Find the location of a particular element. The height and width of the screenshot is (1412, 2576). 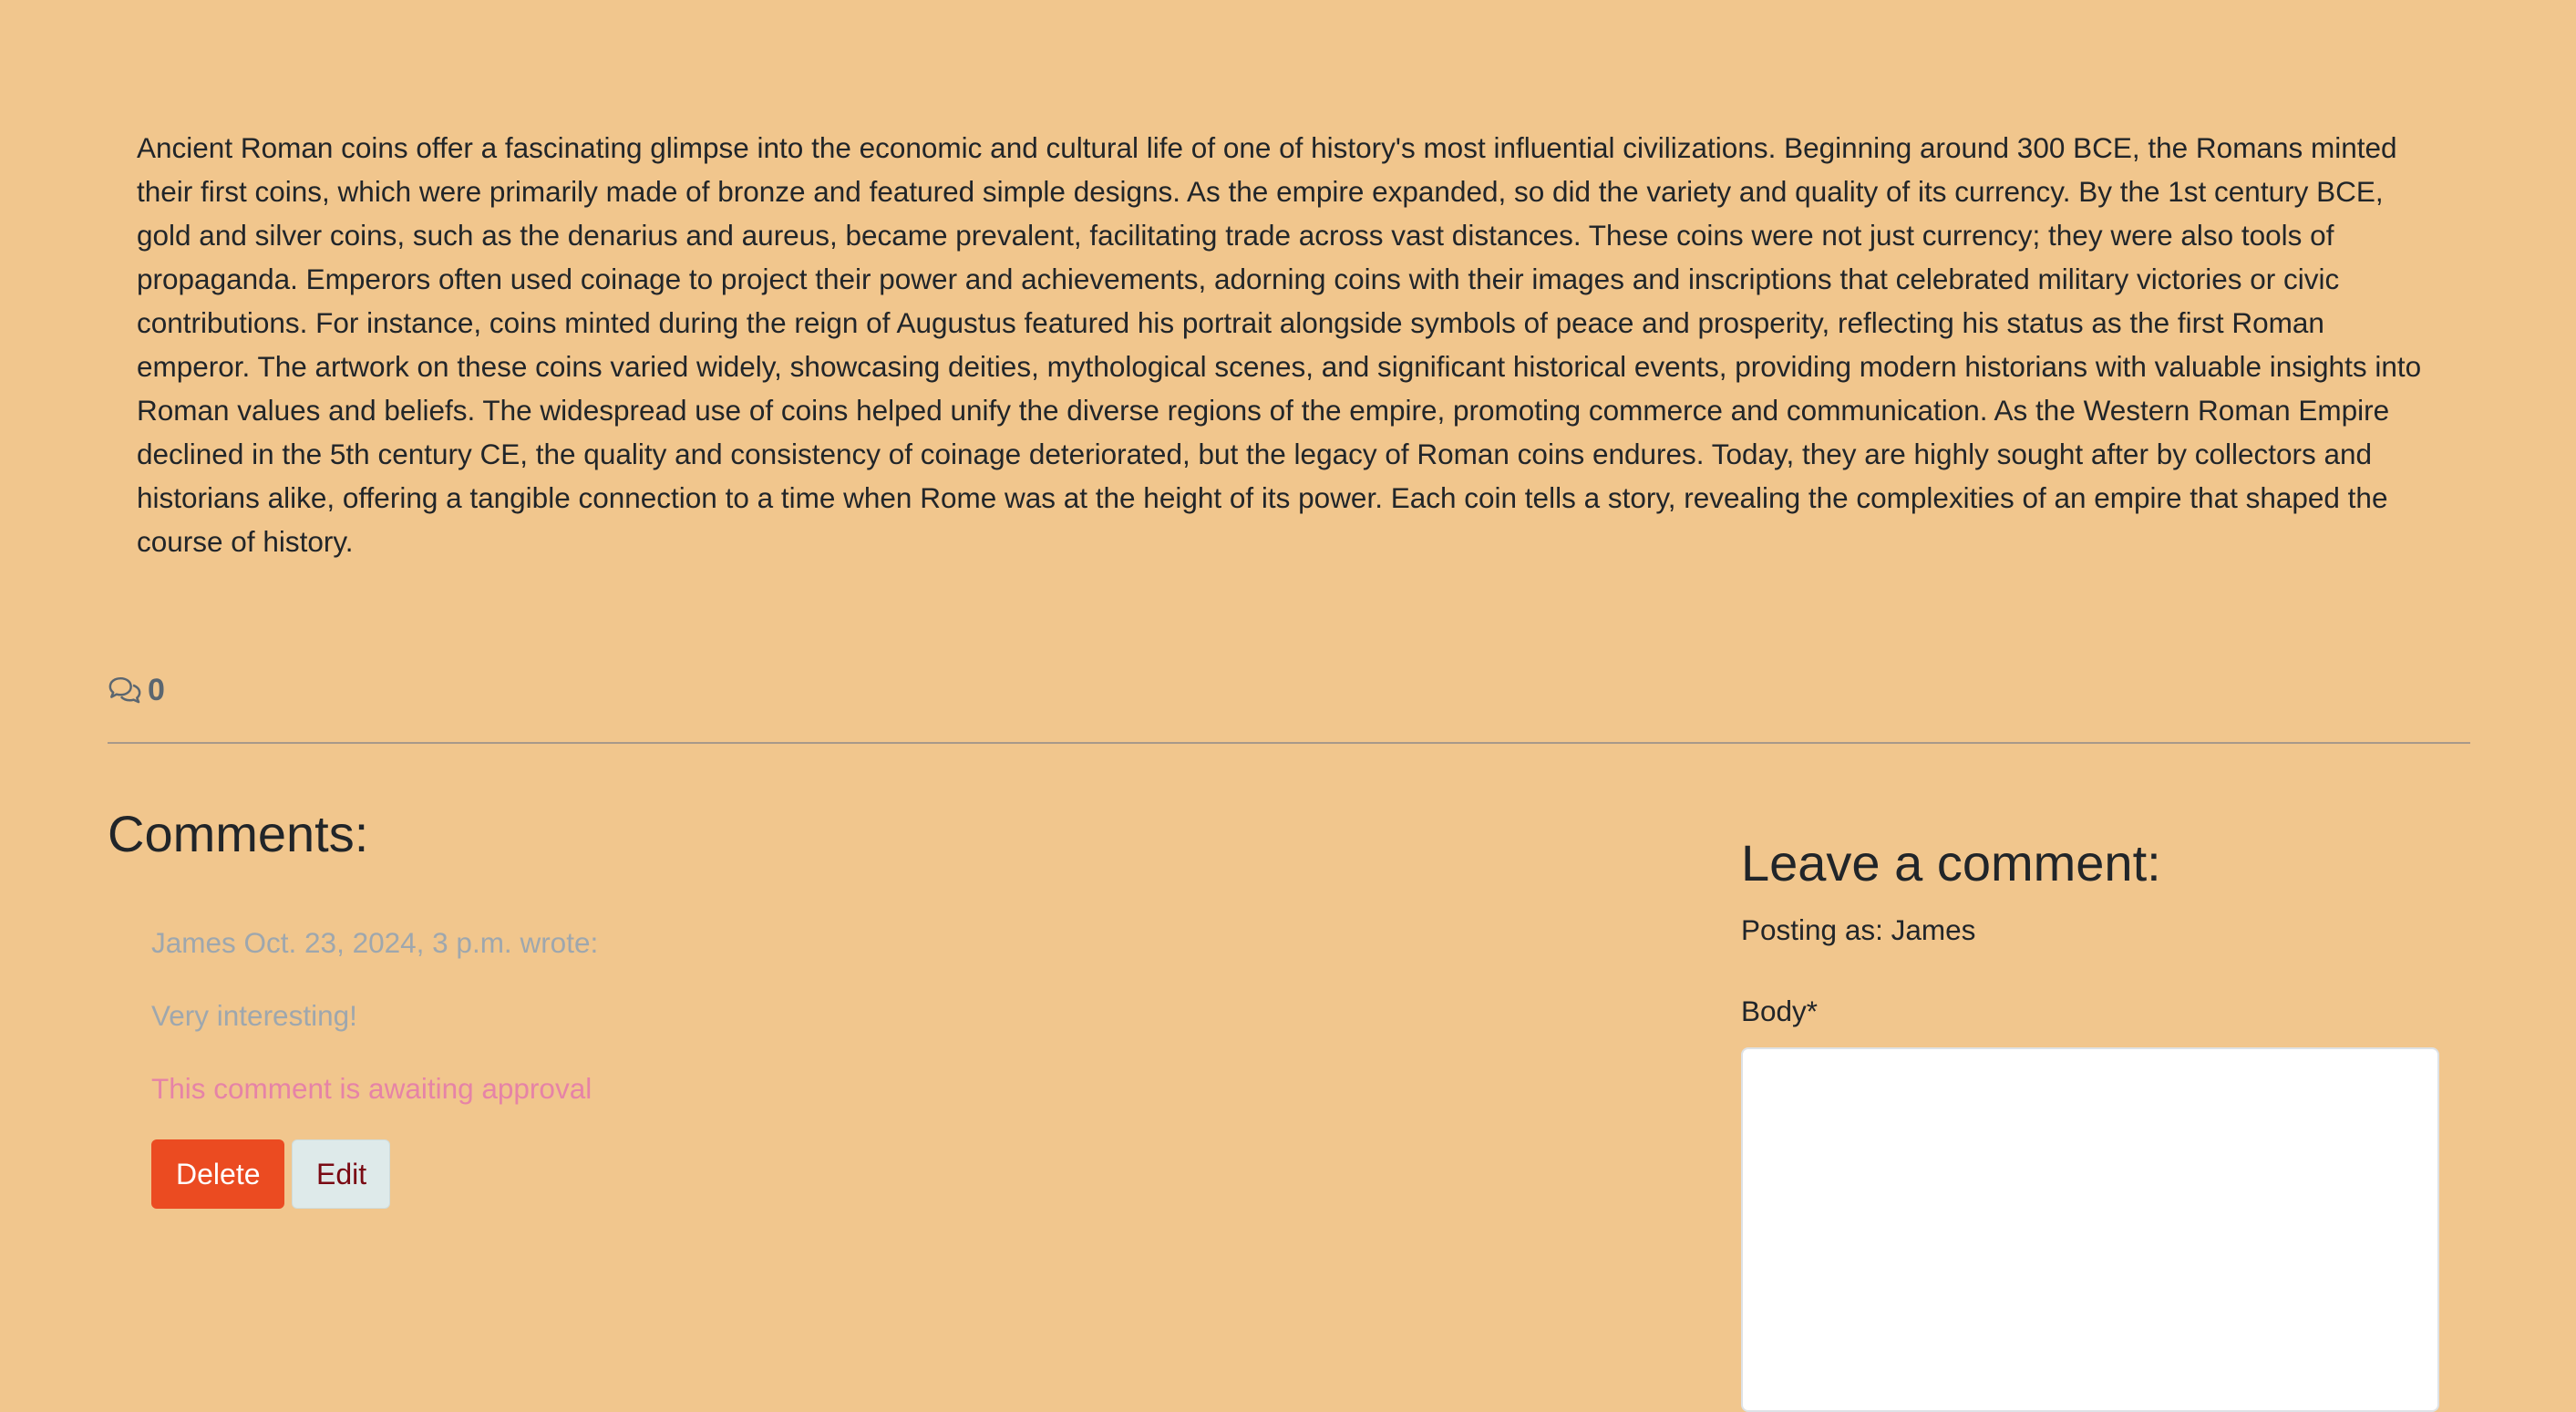

divider is located at coordinates (1289, 743).